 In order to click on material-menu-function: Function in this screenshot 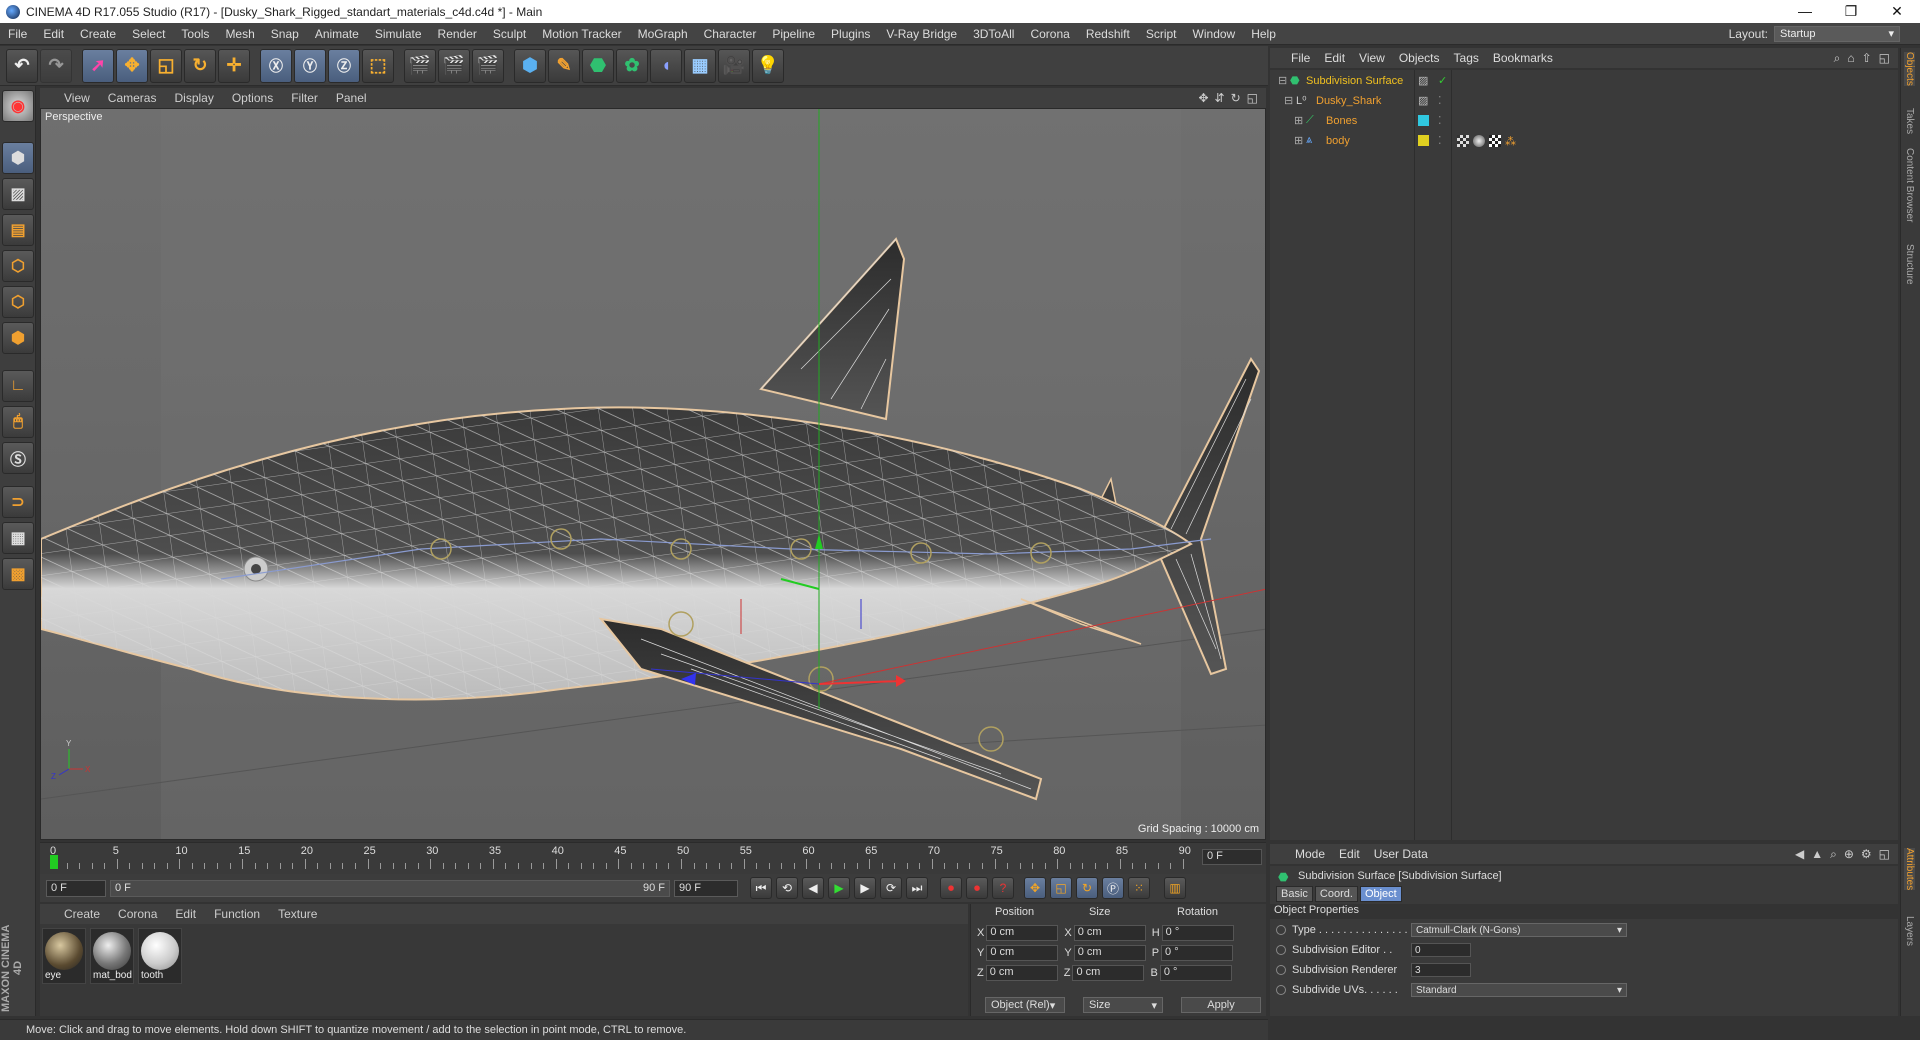, I will do `click(237, 914)`.